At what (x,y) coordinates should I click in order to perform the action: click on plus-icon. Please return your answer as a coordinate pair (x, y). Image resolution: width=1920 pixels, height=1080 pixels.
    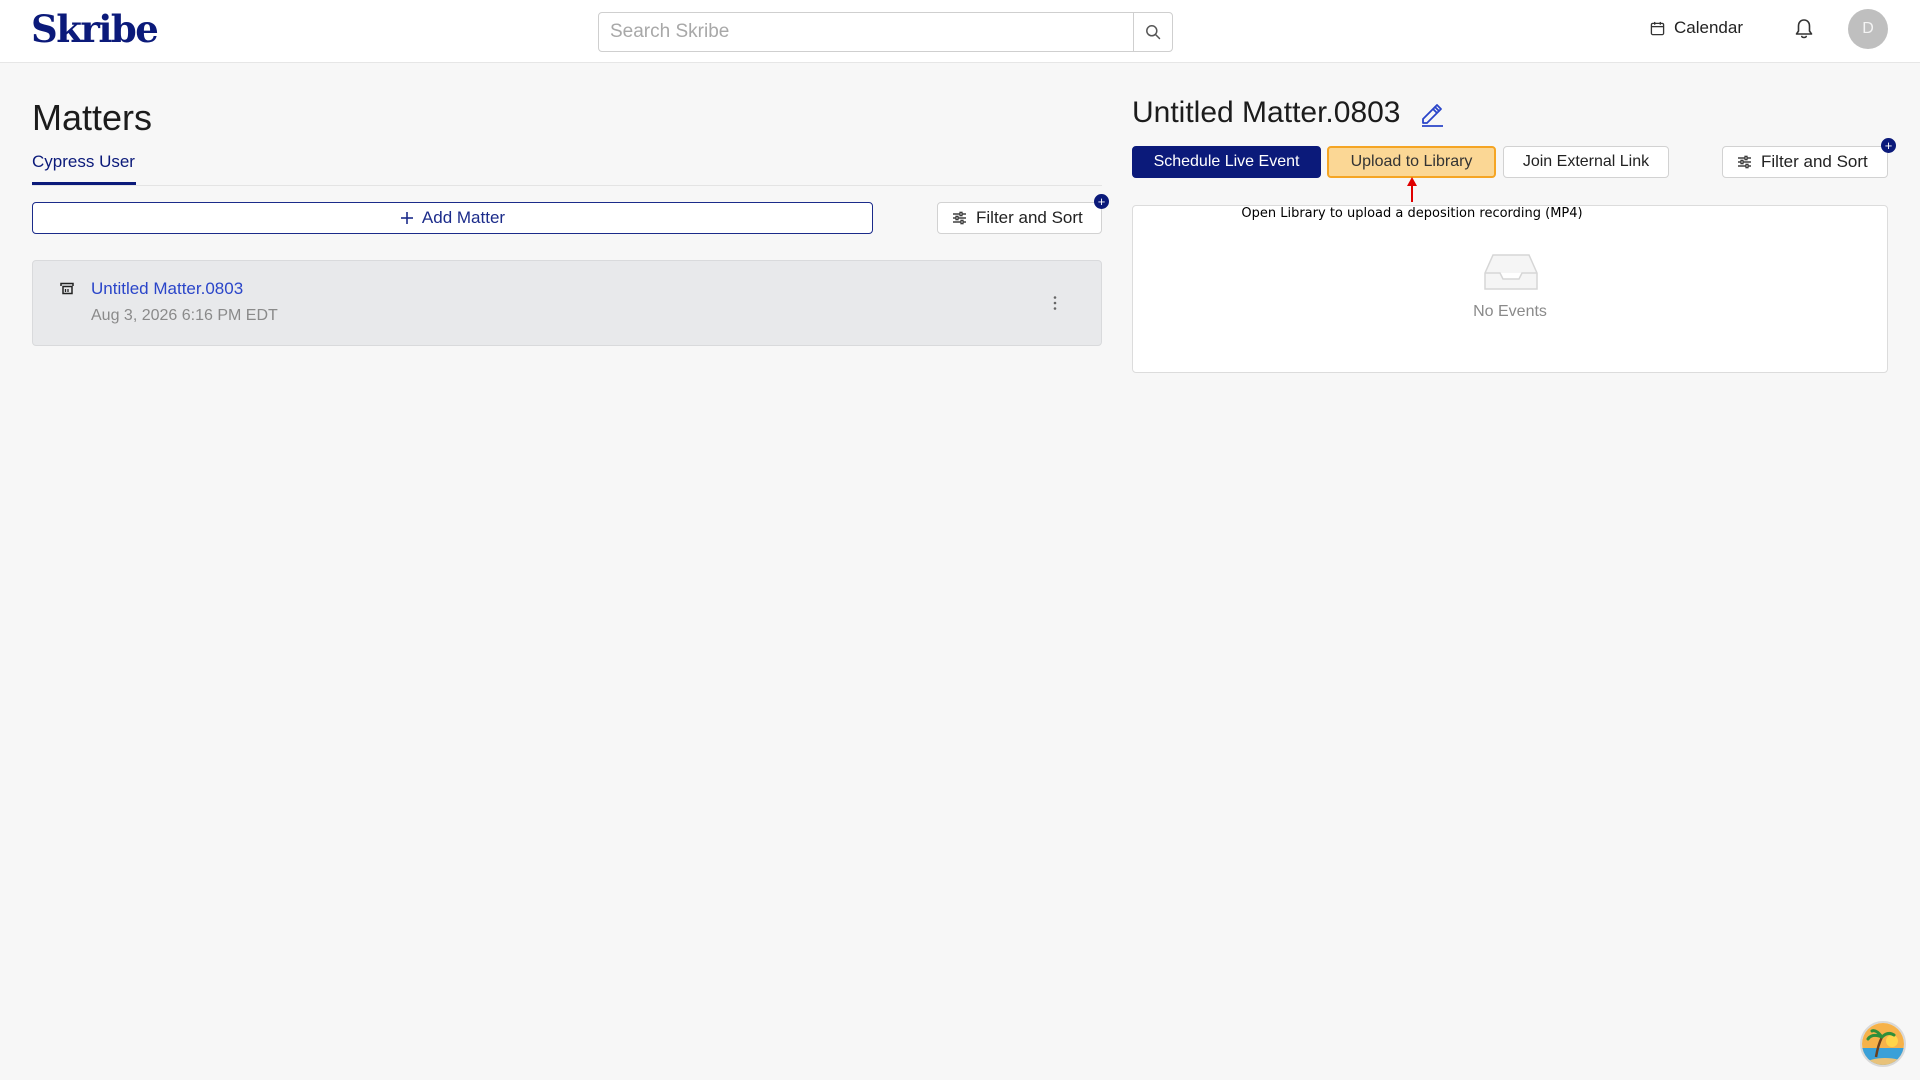
    Looking at the image, I should click on (406, 218).